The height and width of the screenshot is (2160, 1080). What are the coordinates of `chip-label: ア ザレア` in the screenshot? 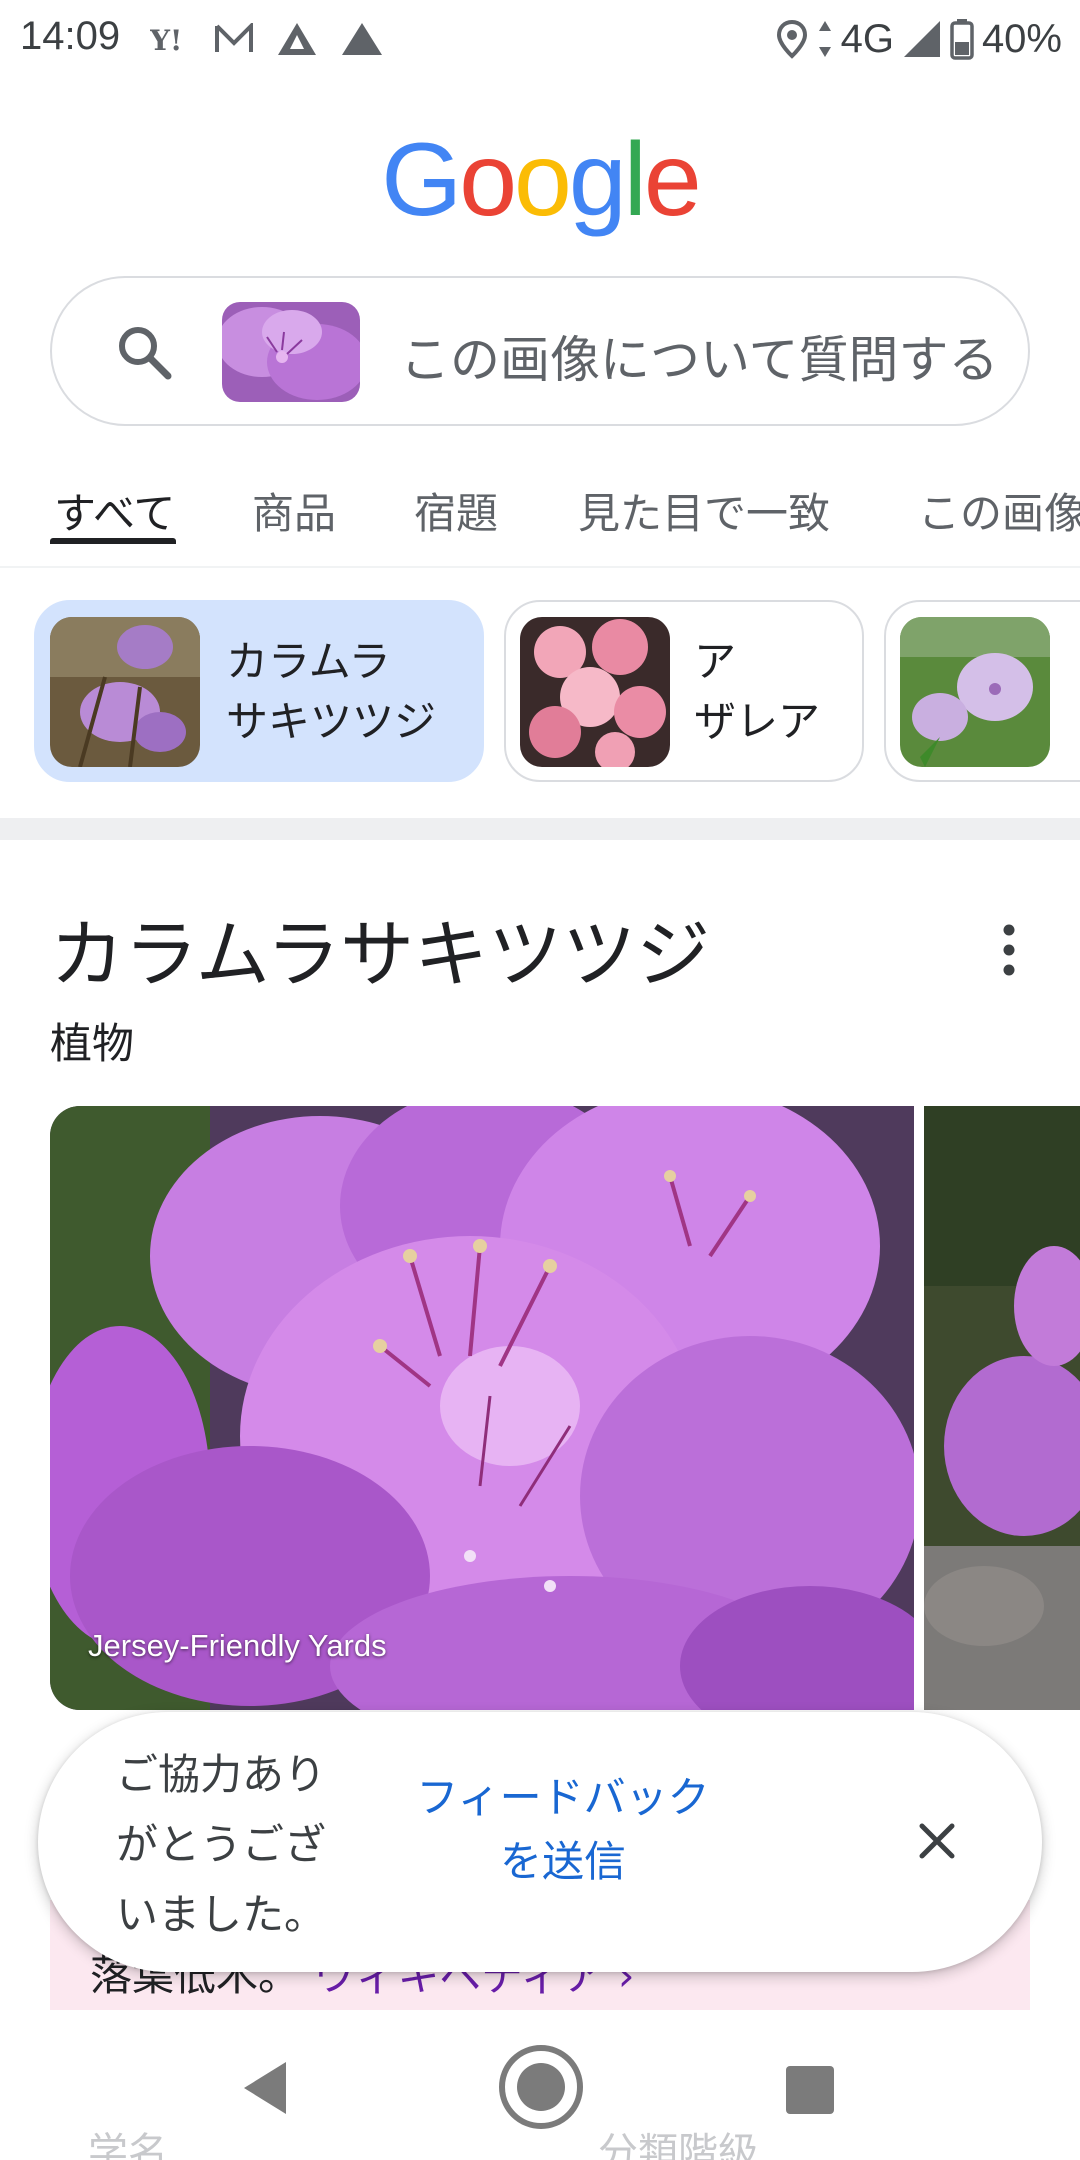 It's located at (757, 691).